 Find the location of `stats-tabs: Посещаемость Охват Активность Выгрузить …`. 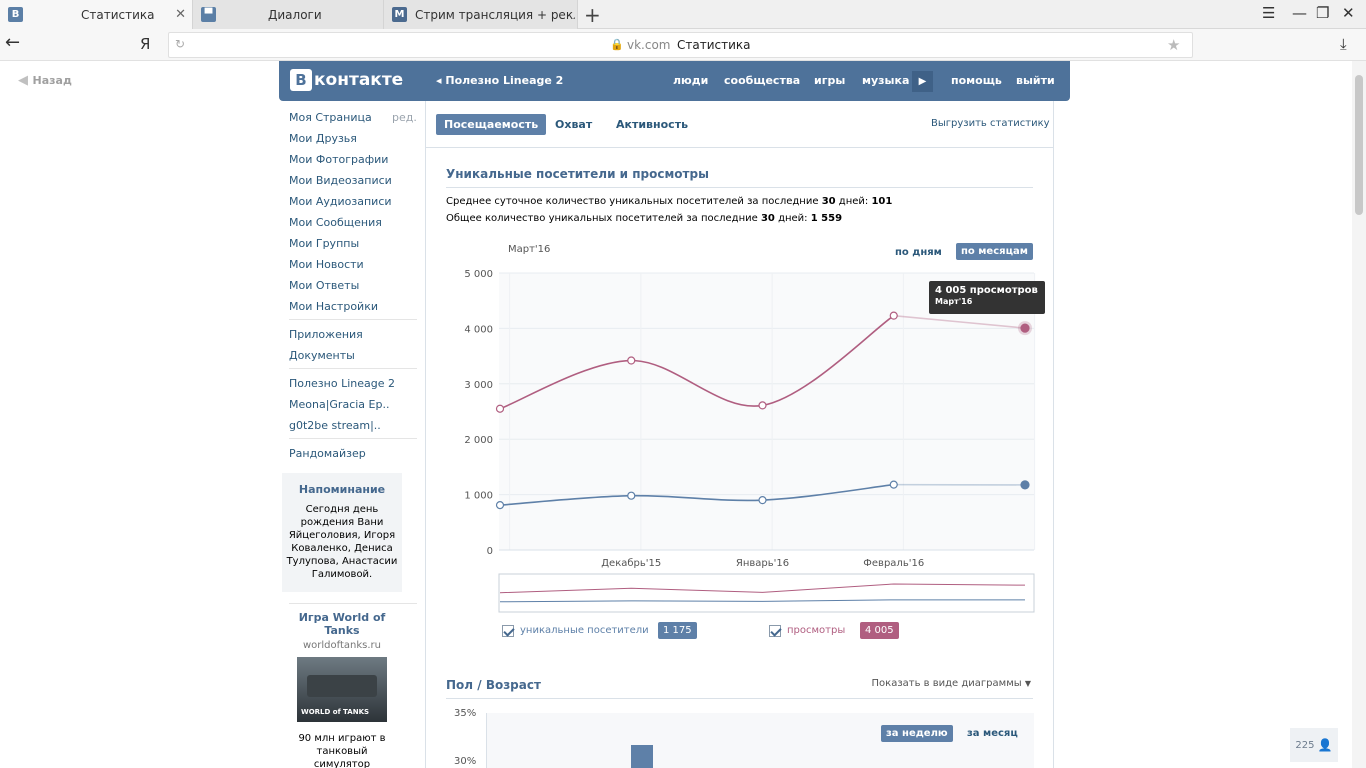

stats-tabs: Посещаемость Охват Активность Выгрузить … is located at coordinates (739, 124).